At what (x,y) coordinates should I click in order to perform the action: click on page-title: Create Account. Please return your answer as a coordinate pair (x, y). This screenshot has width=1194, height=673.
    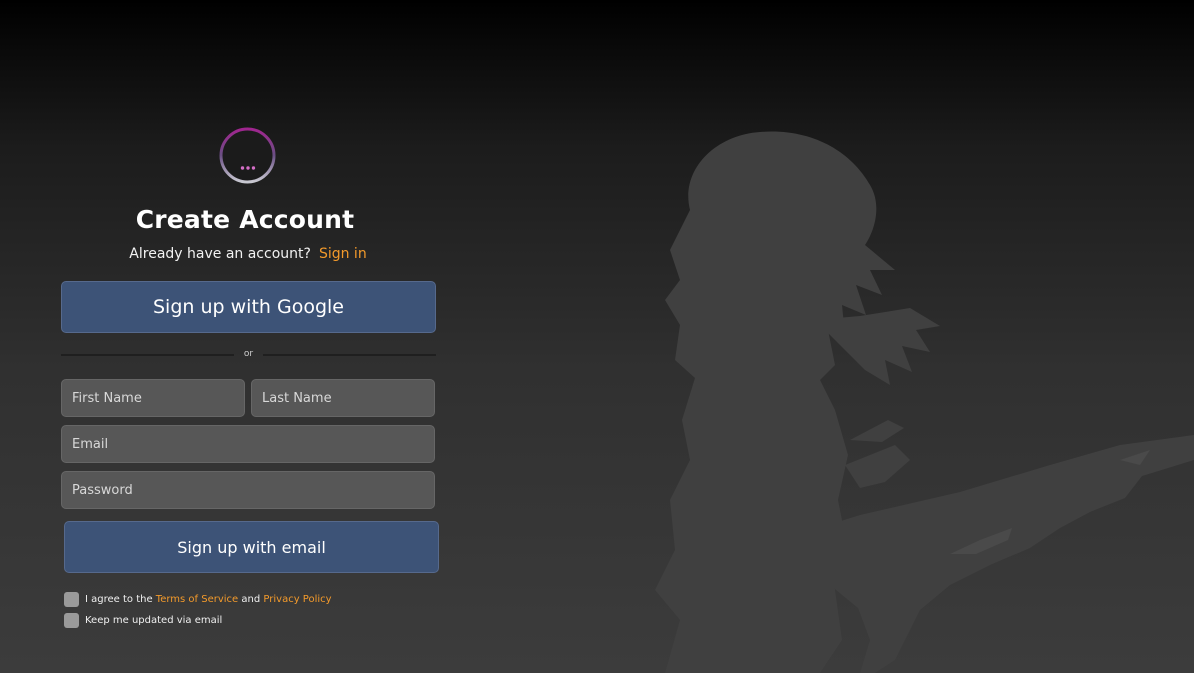
    Looking at the image, I should click on (245, 219).